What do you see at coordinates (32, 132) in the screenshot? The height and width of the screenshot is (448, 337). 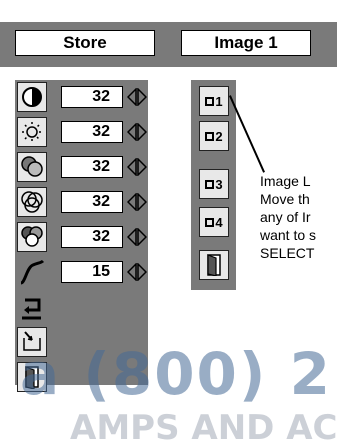 I see `brightness-icon` at bounding box center [32, 132].